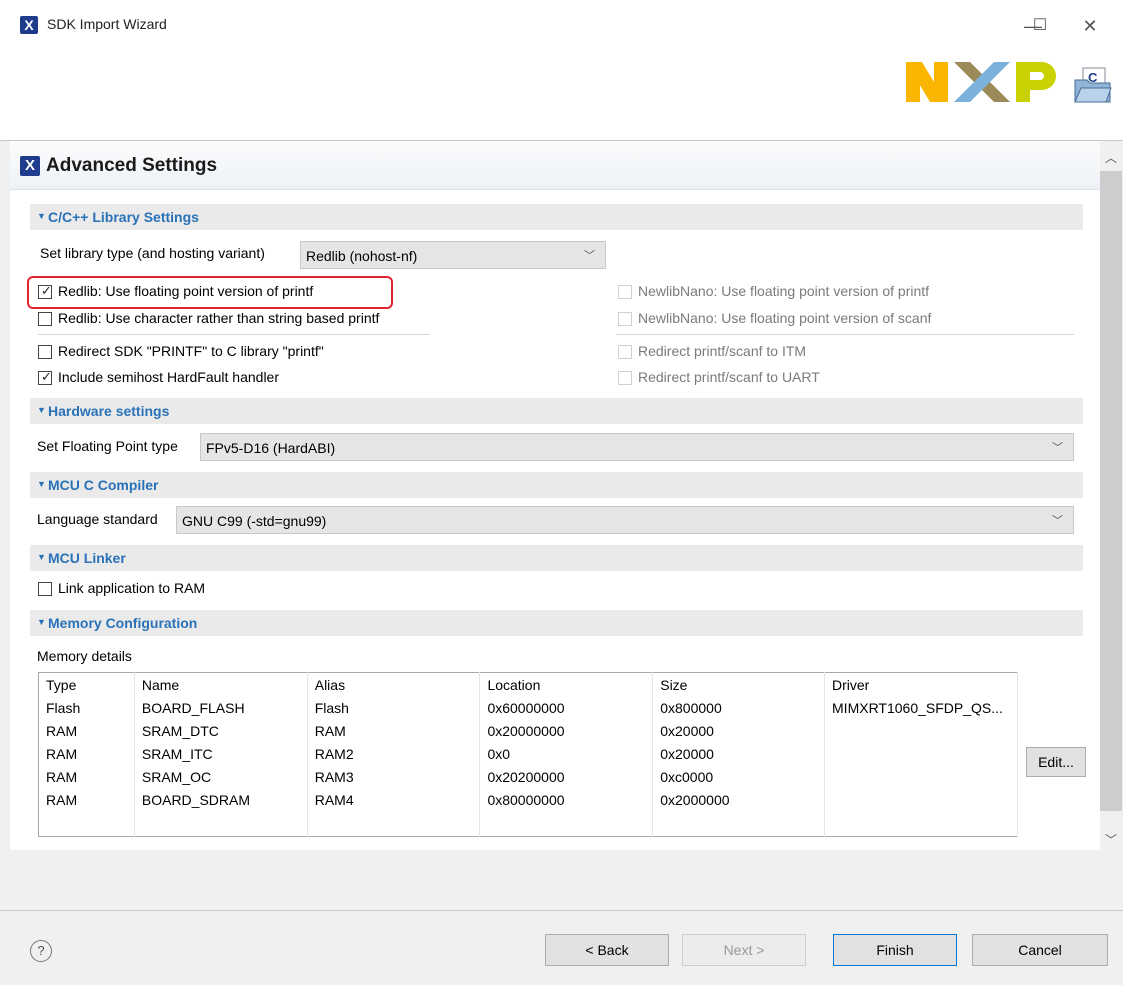 The image size is (1123, 985). What do you see at coordinates (123, 217) in the screenshot?
I see `section-title: C/C++ Library Settings` at bounding box center [123, 217].